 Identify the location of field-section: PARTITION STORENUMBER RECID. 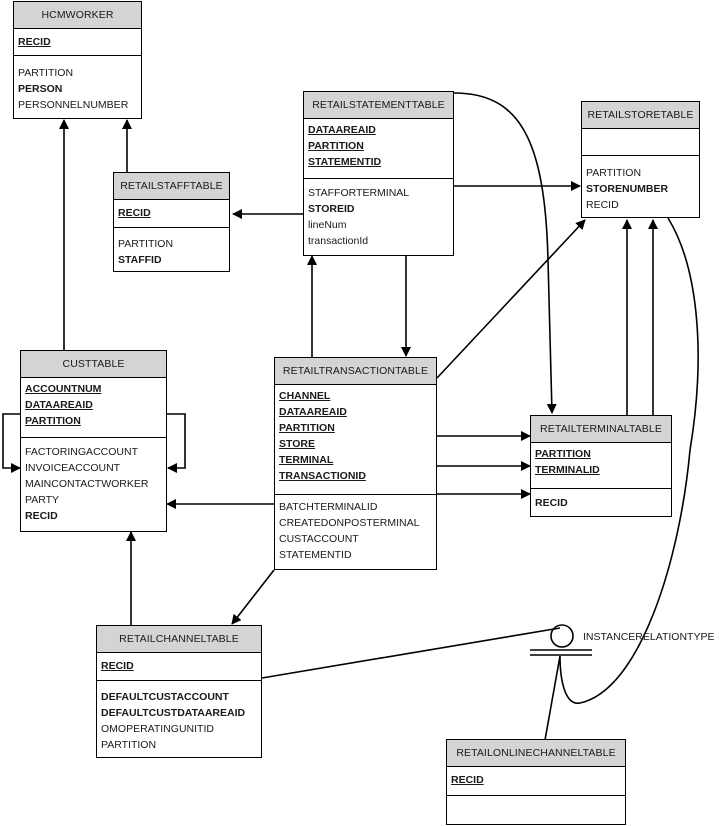
(640, 184).